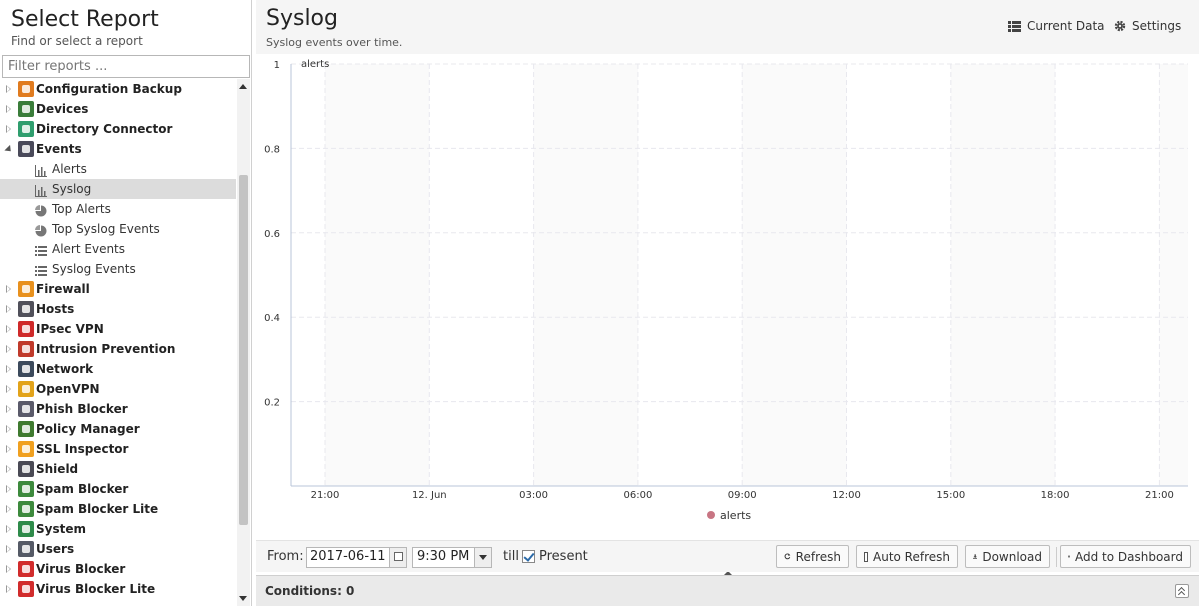 This screenshot has width=1199, height=606. I want to click on scroll-up-arrow-icon, so click(243, 86).